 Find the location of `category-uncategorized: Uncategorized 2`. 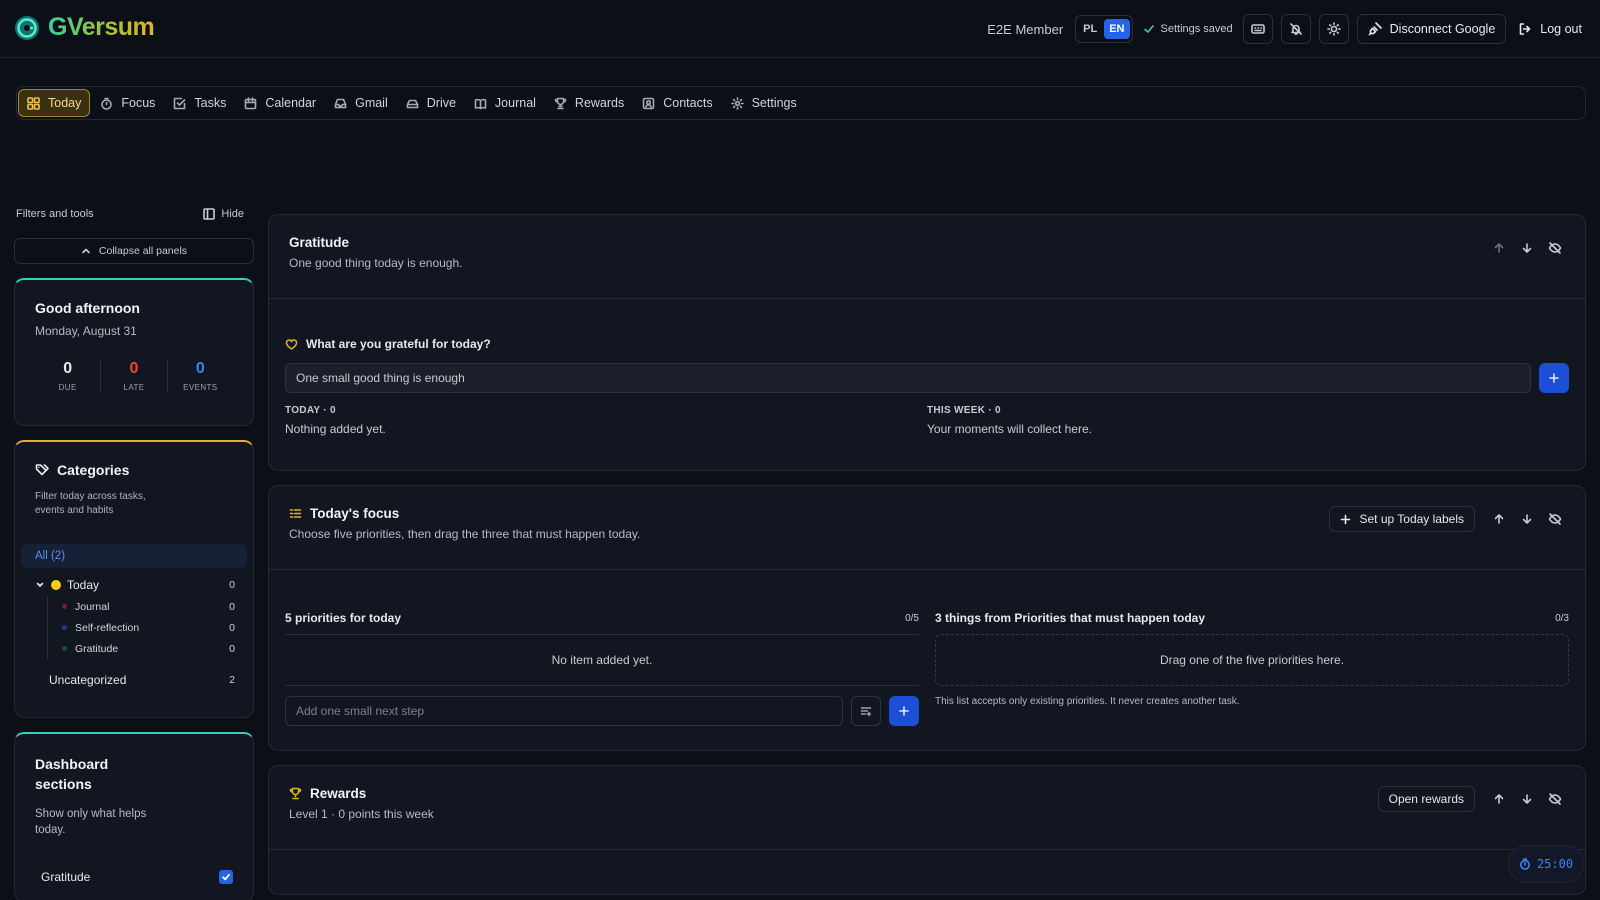

category-uncategorized: Uncategorized 2 is located at coordinates (134, 680).